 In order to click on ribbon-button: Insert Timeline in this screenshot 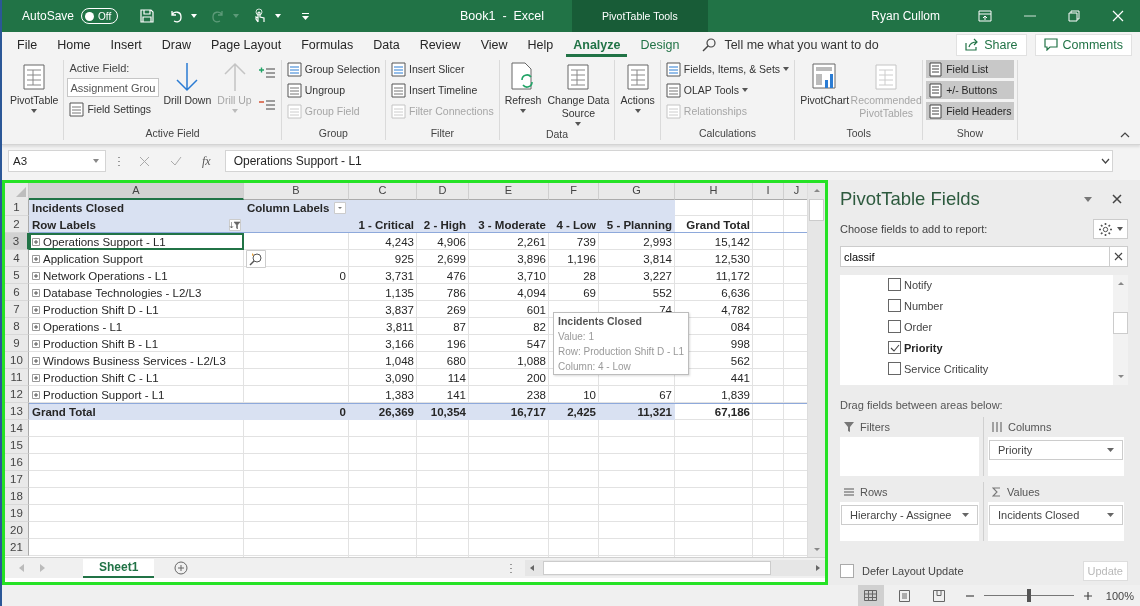, I will do `click(442, 90)`.